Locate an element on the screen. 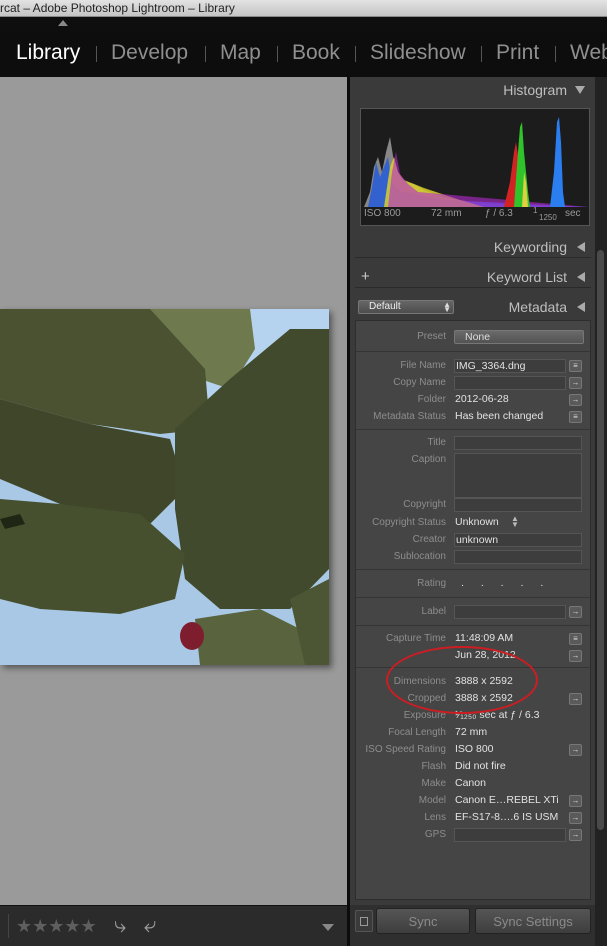  histogram-title: Histogram is located at coordinates (535, 90).